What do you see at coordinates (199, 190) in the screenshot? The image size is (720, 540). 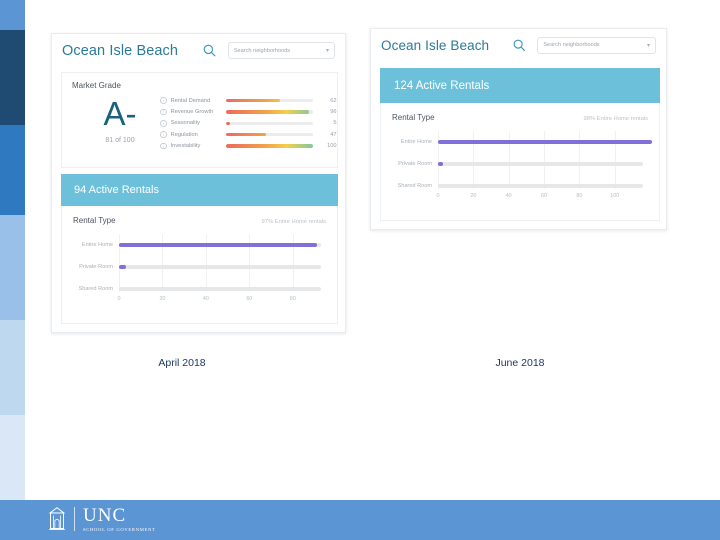 I see `active-rentals-banner: 94 Active Rentals` at bounding box center [199, 190].